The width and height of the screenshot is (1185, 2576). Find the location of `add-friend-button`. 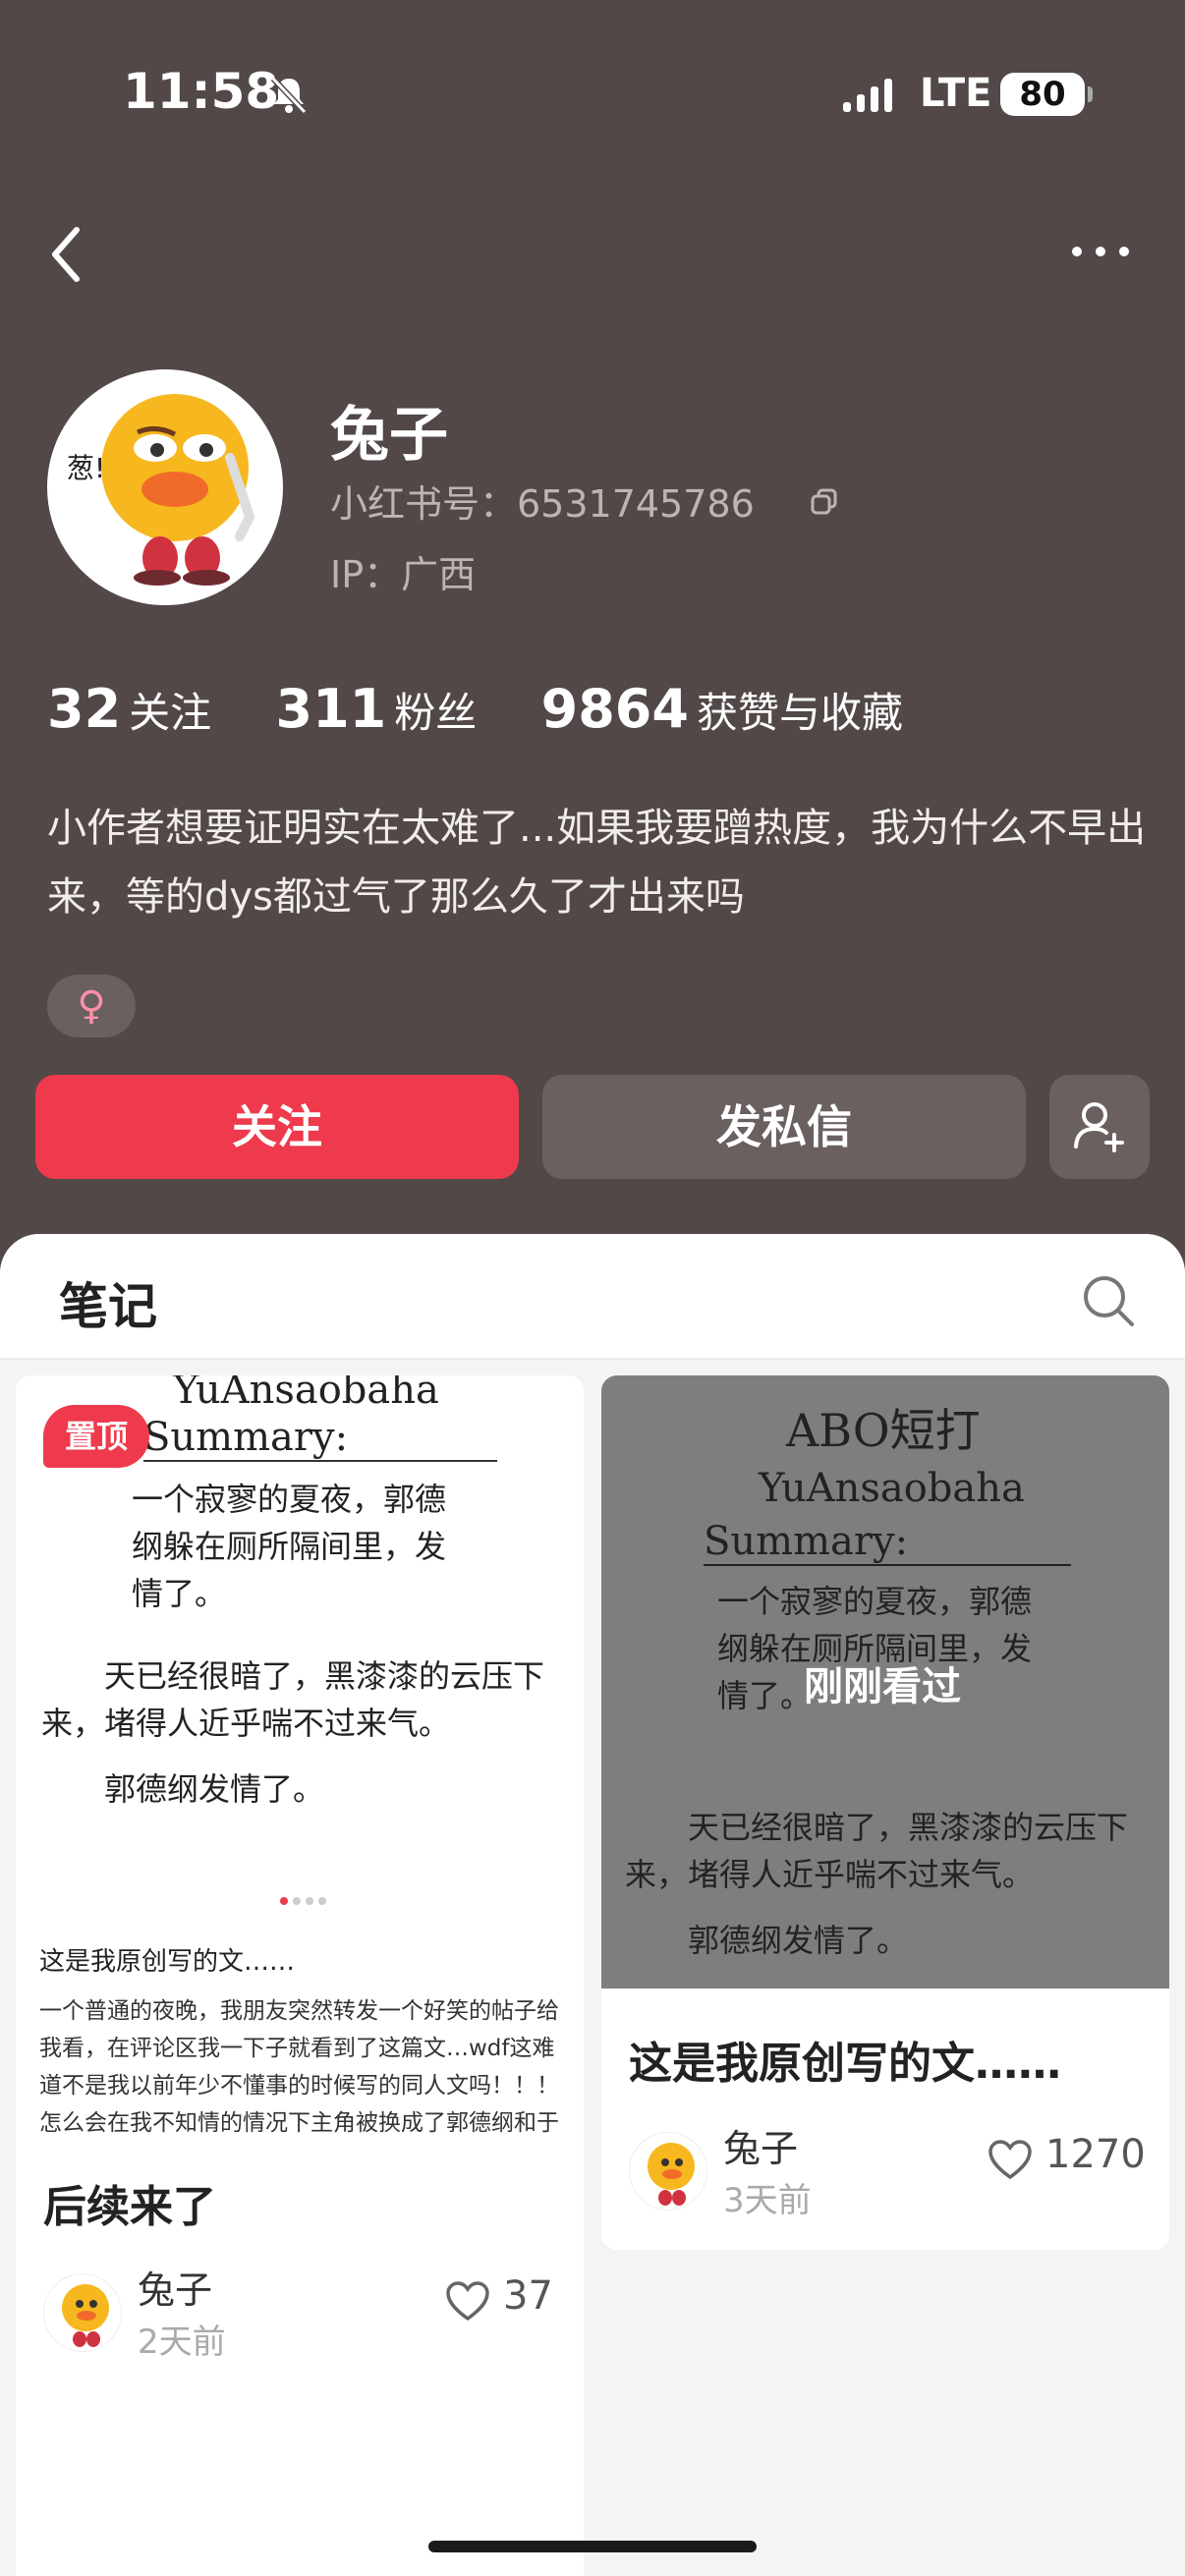

add-friend-button is located at coordinates (1100, 1127).